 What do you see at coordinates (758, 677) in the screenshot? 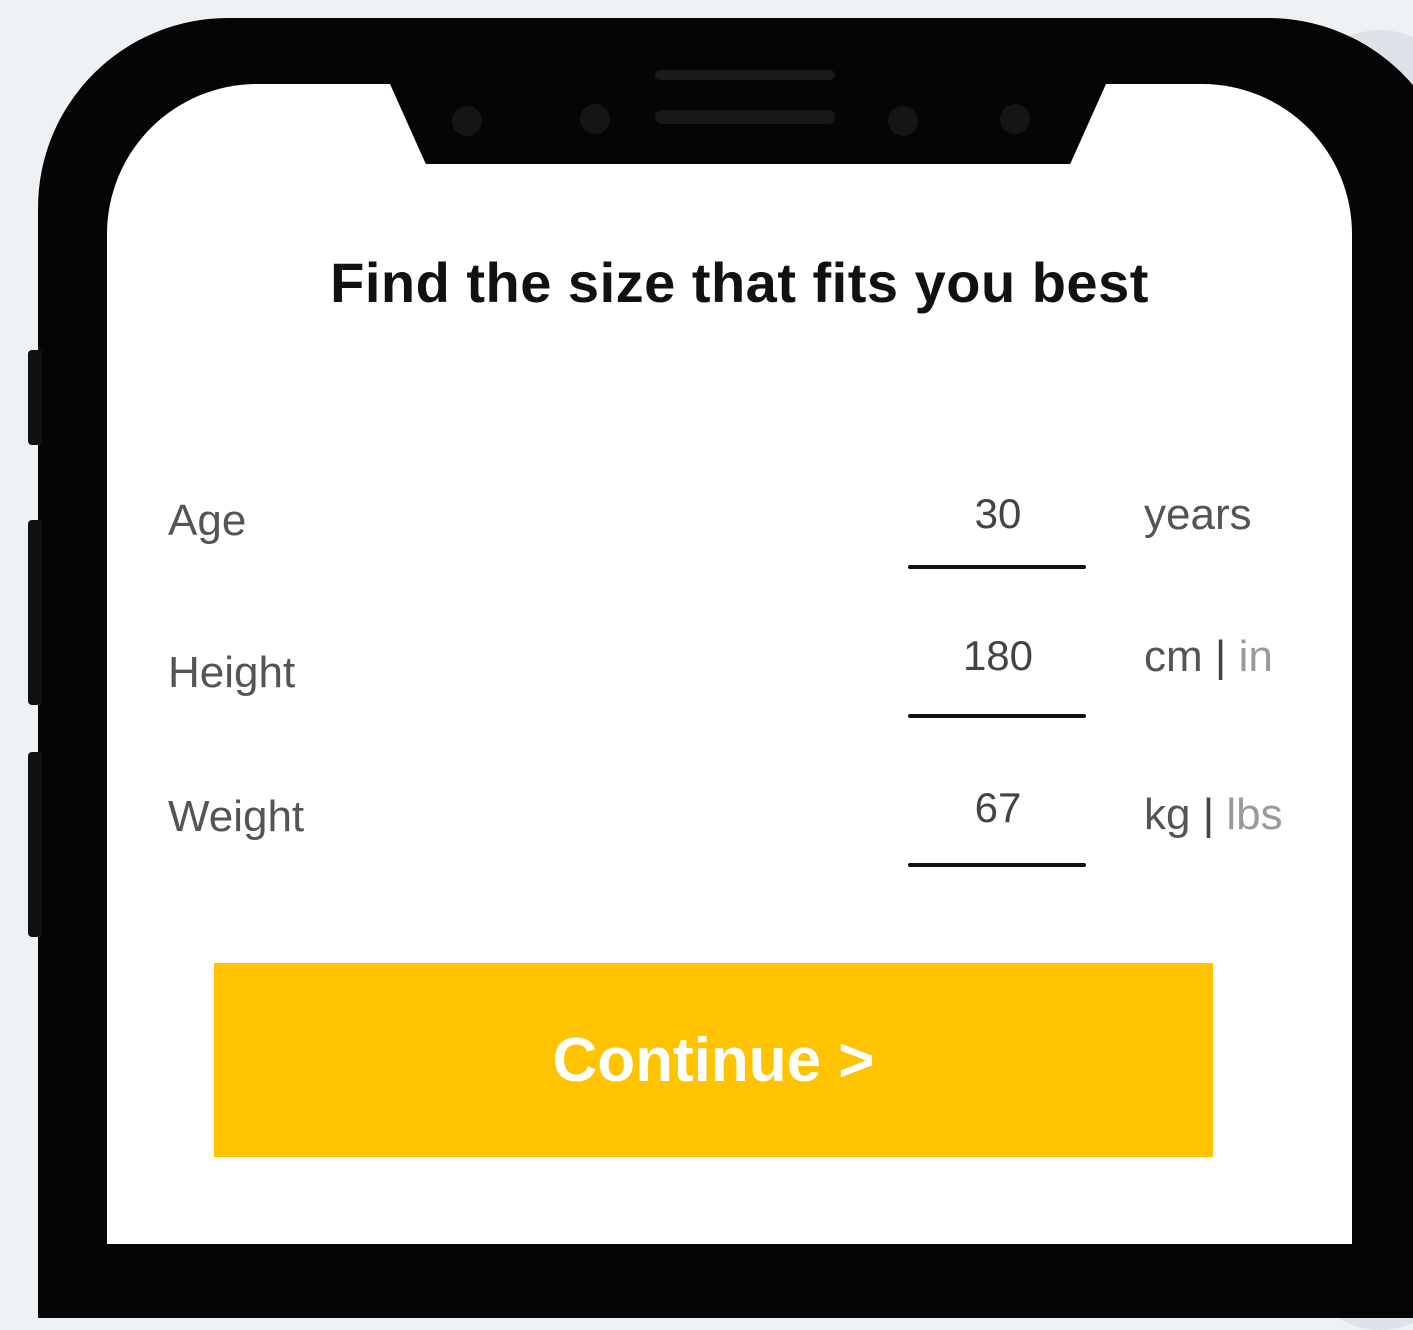
I see `height-row: Height 180 cm | in` at bounding box center [758, 677].